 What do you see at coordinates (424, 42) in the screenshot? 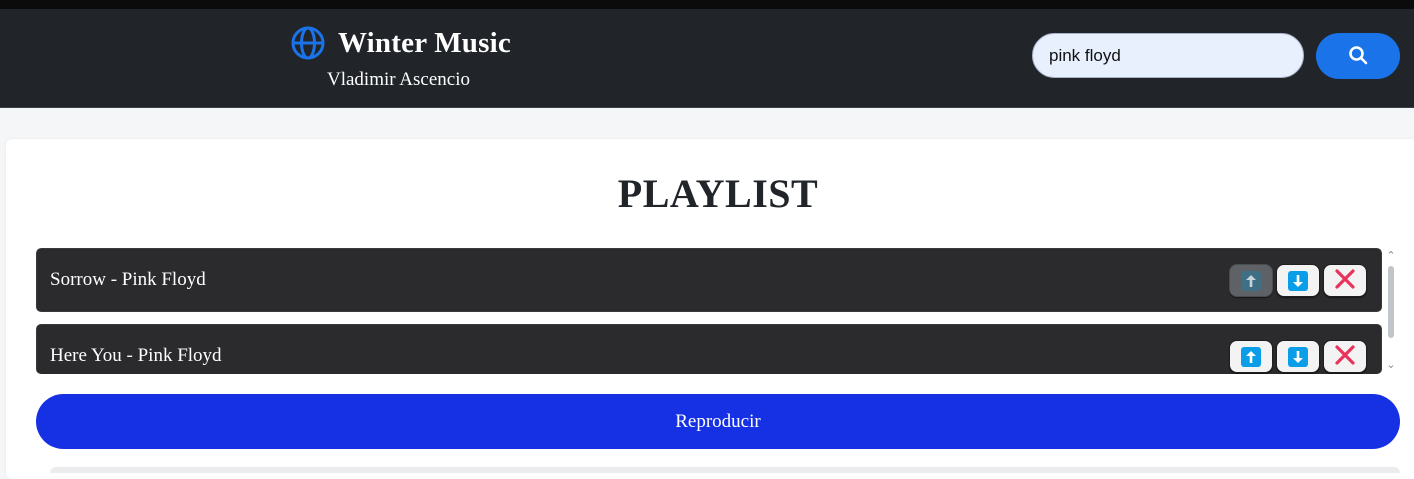
I see `app-title: Winter Music` at bounding box center [424, 42].